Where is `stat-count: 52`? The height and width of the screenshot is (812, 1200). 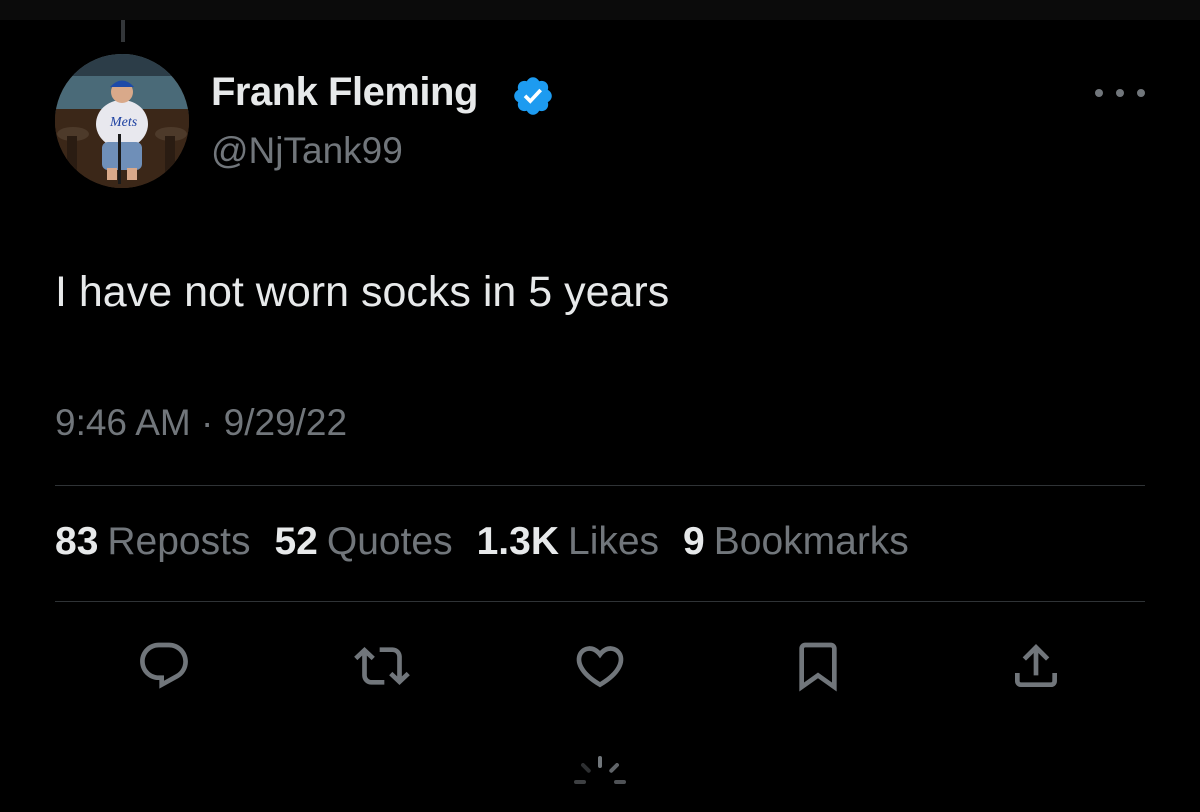 stat-count: 52 is located at coordinates (296, 541).